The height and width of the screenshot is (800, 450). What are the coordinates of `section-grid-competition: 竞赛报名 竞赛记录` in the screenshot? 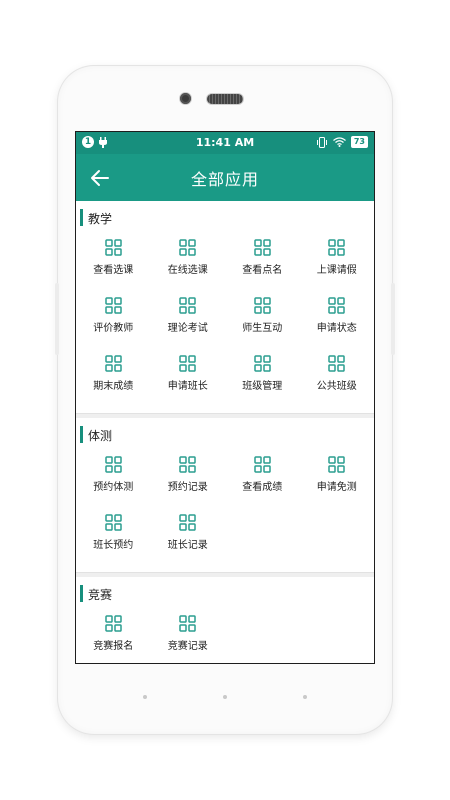 It's located at (225, 639).